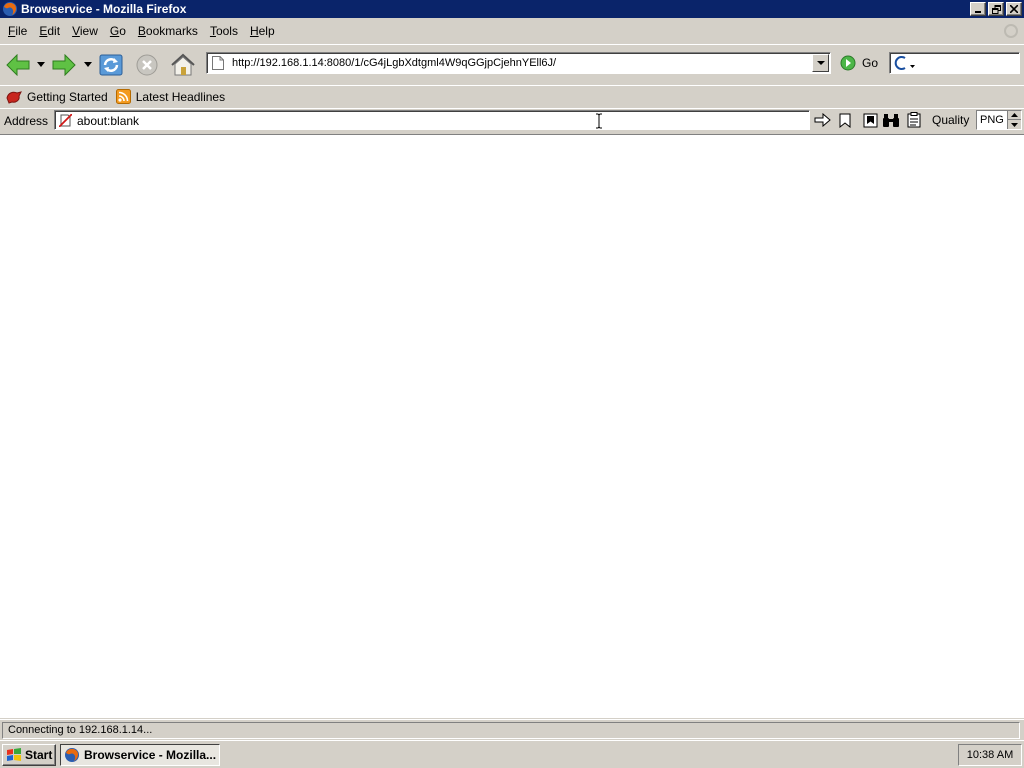 The width and height of the screenshot is (1024, 768). I want to click on quality-select: PNG, so click(999, 120).